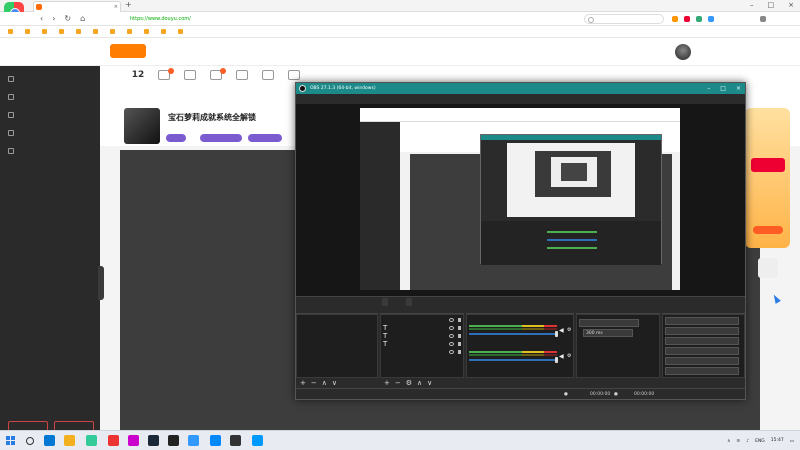 The height and width of the screenshot is (450, 800). What do you see at coordinates (49, 440) in the screenshot?
I see `edge-icon` at bounding box center [49, 440].